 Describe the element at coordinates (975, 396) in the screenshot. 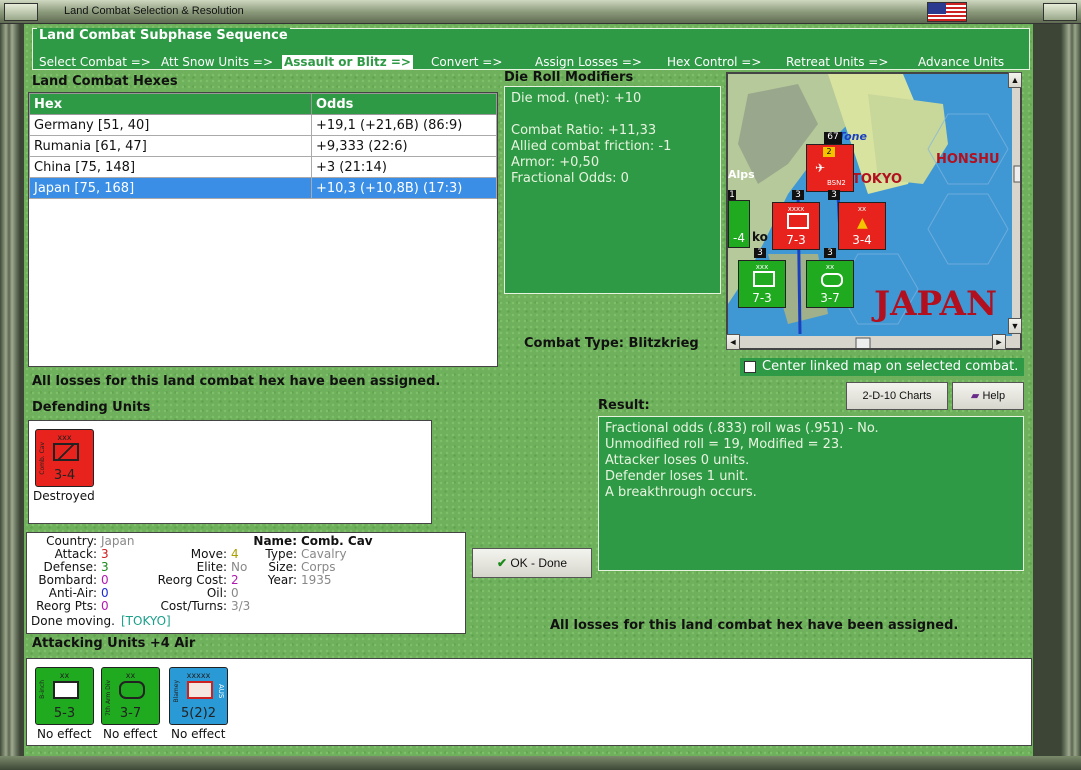

I see `book-icon: ▰` at that location.